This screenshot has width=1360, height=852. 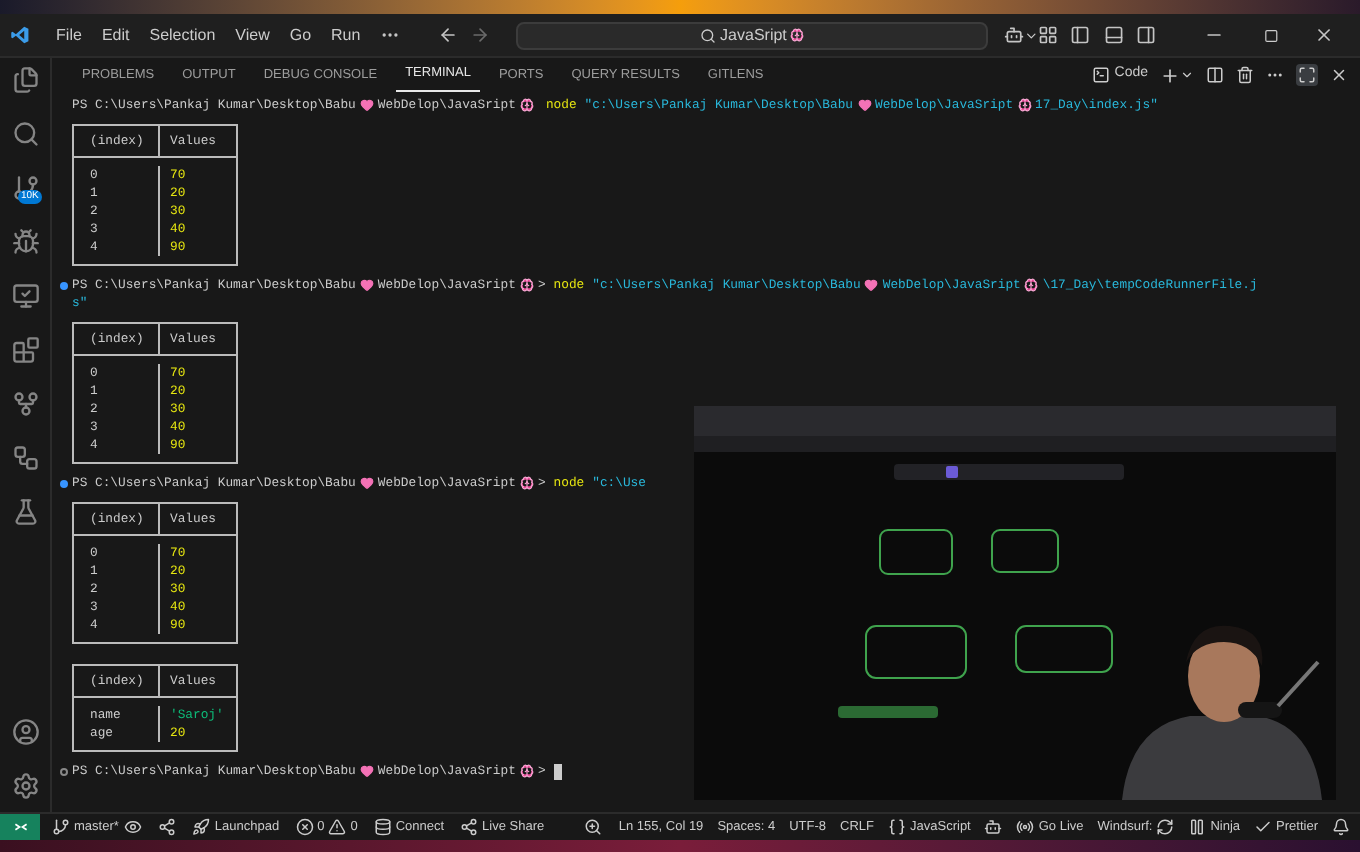 I want to click on menu-item: Edit, so click(x=115, y=35).